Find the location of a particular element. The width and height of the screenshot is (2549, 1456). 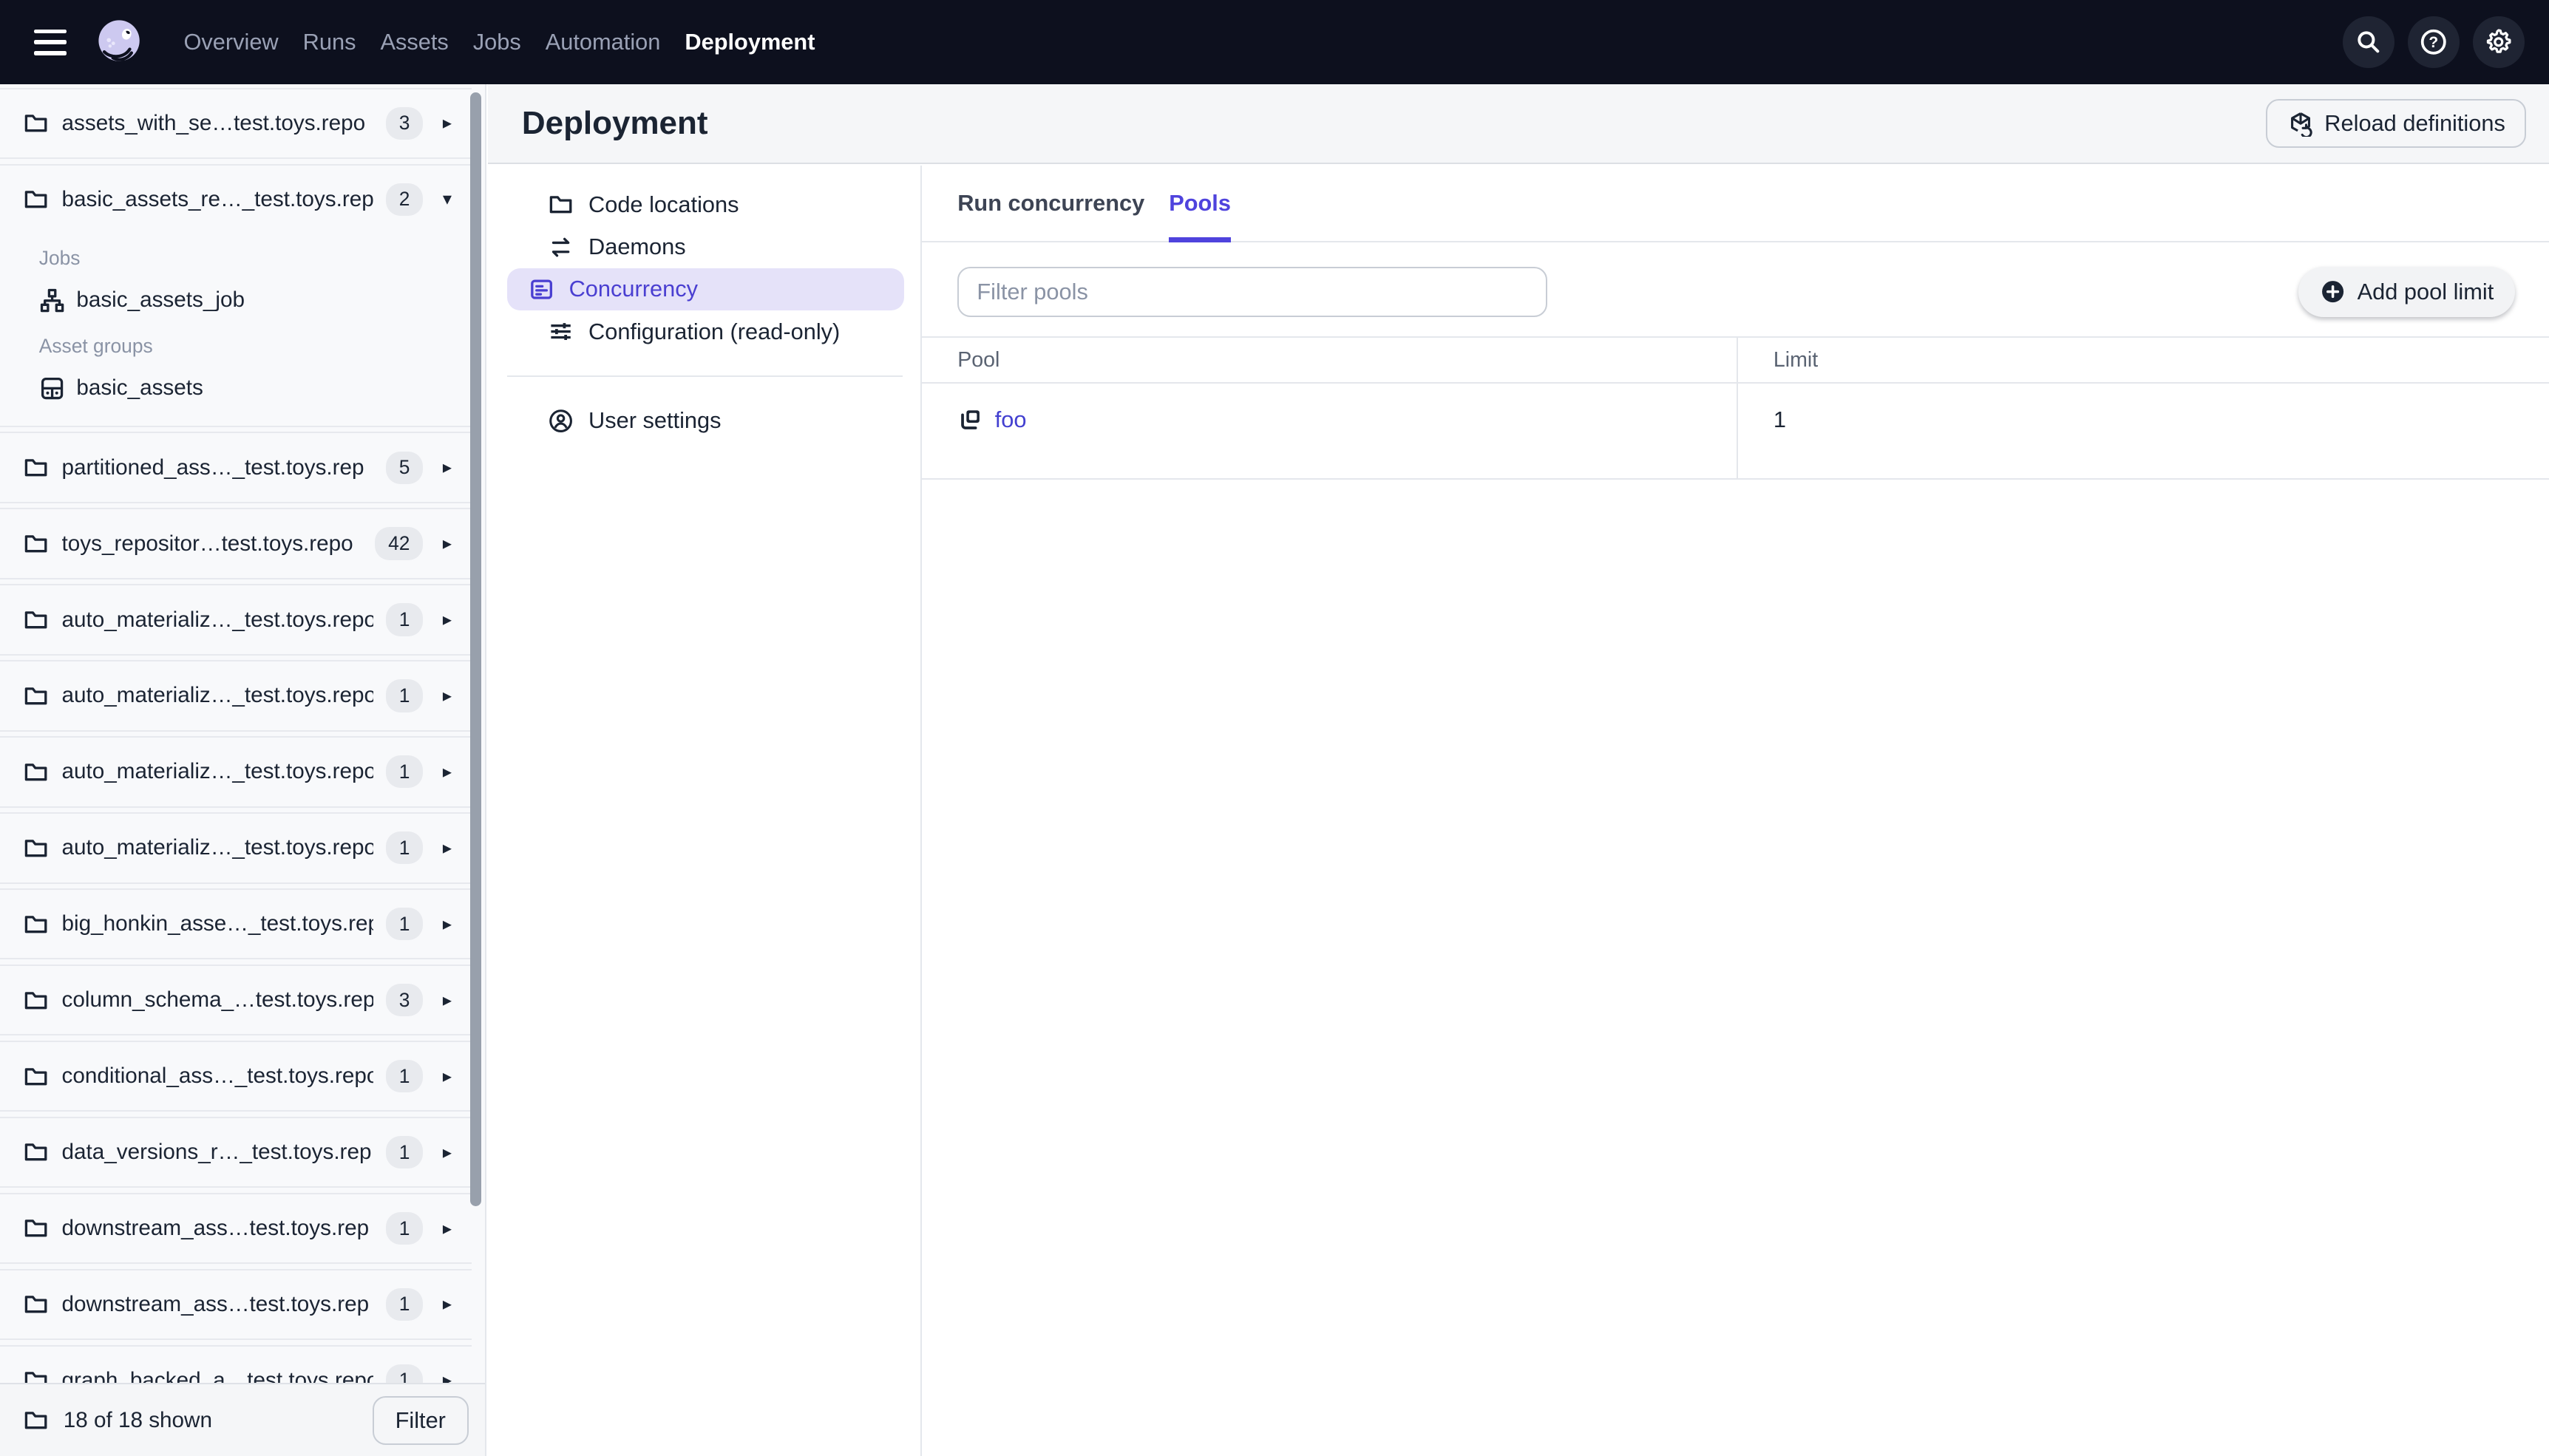

topnav-link-overview: Overview is located at coordinates (230, 42).